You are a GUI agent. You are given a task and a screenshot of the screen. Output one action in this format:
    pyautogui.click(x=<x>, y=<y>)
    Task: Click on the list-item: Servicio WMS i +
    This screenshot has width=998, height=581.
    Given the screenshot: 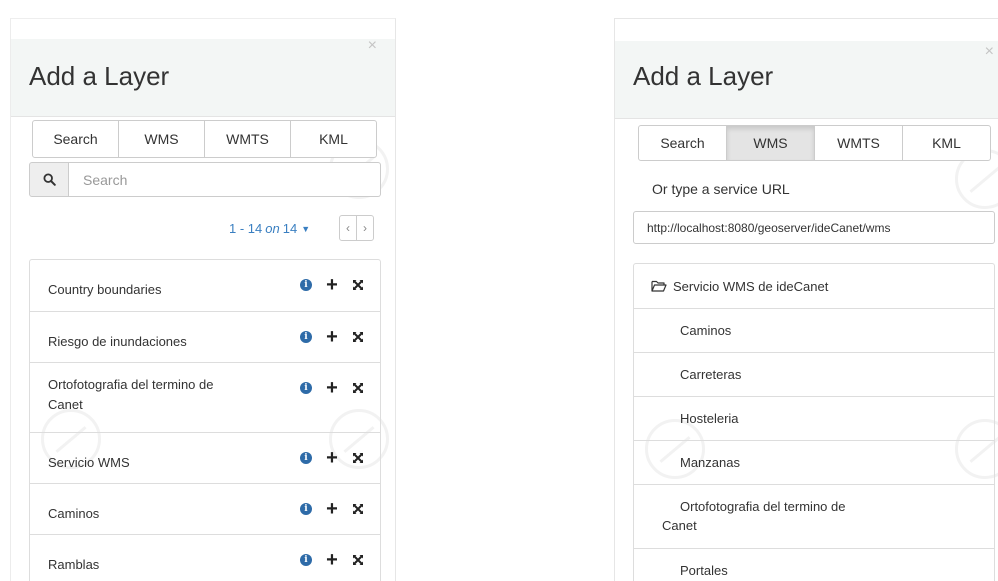 What is the action you would take?
    pyautogui.click(x=205, y=458)
    